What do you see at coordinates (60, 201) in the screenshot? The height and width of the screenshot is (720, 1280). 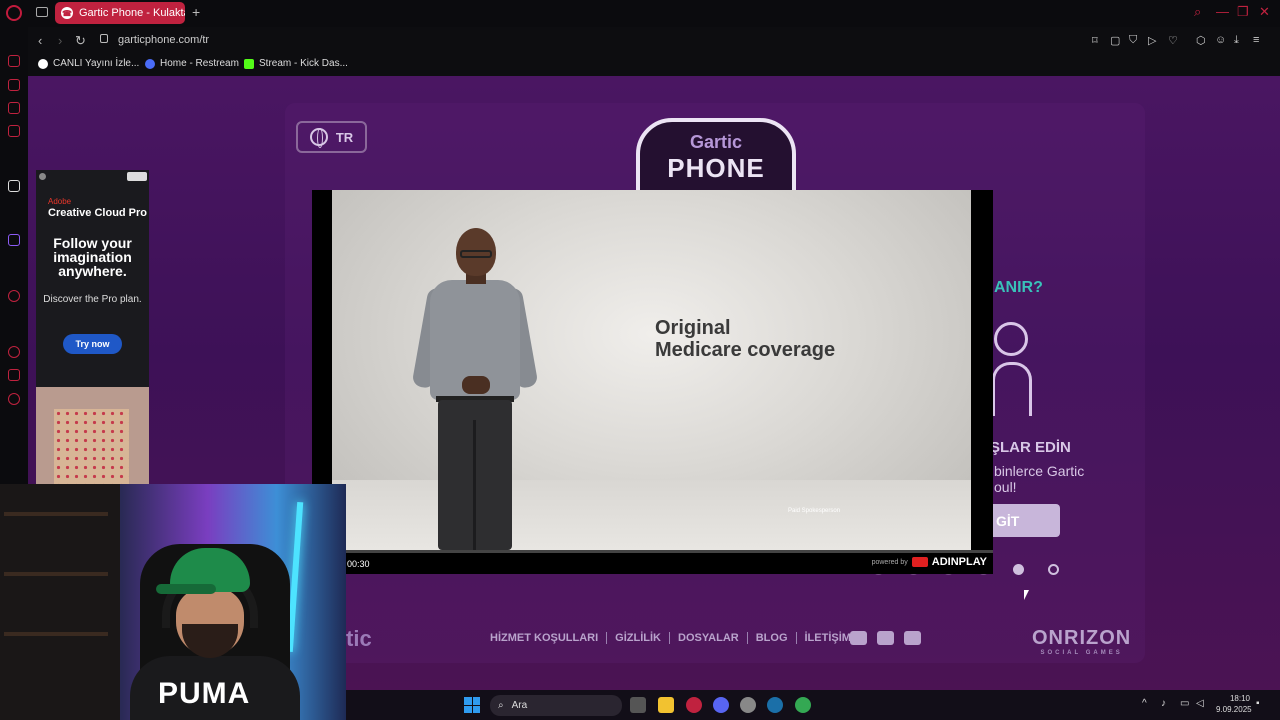 I see `ad-brand-small: Adobe` at bounding box center [60, 201].